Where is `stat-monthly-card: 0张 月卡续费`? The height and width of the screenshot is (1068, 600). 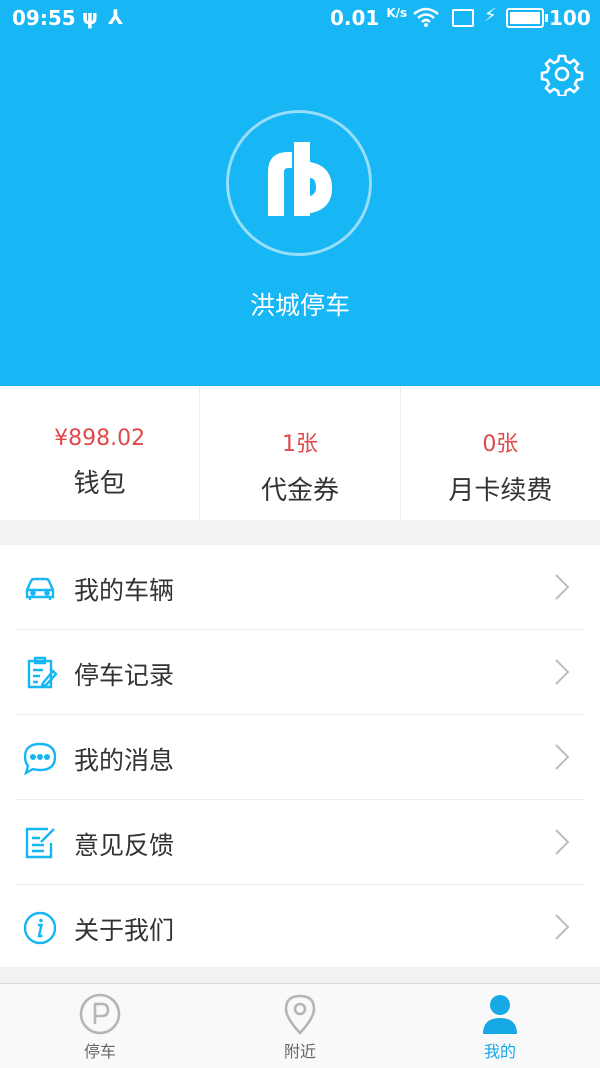 stat-monthly-card: 0张 月卡续费 is located at coordinates (500, 453).